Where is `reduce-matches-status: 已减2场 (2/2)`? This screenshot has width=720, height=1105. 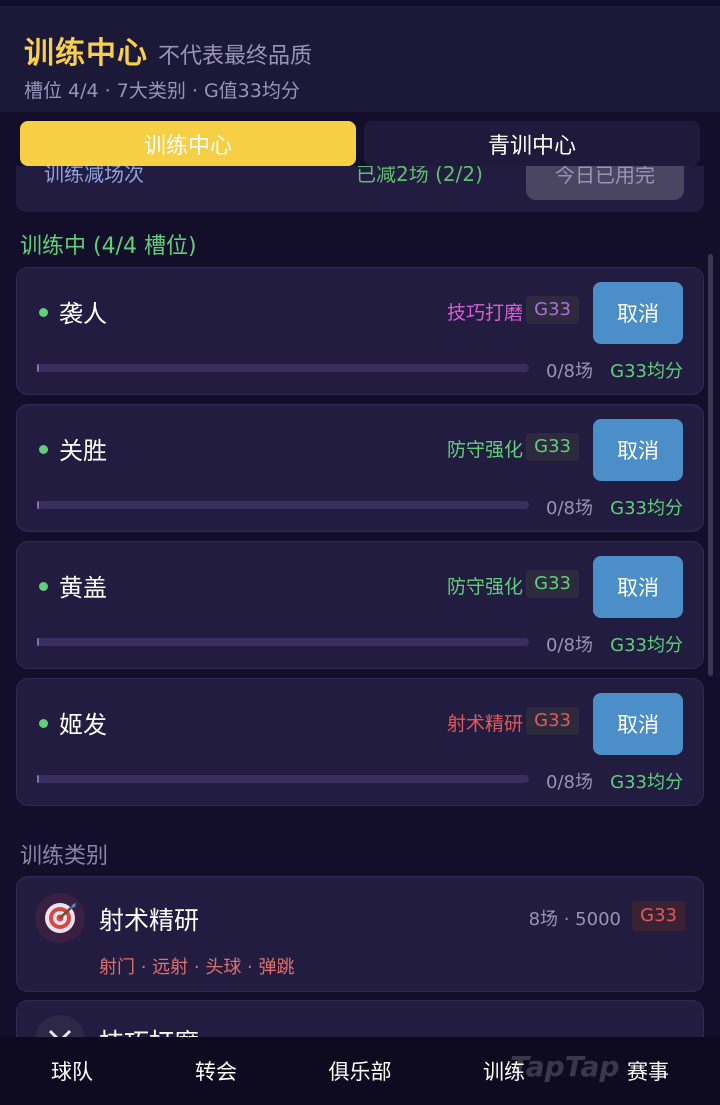 reduce-matches-status: 已减2场 (2/2) is located at coordinates (419, 176).